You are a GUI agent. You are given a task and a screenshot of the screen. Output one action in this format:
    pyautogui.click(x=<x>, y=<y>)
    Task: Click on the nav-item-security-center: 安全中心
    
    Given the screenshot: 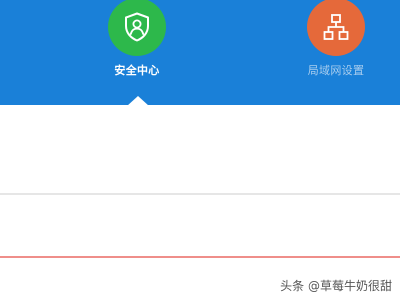 What is the action you would take?
    pyautogui.click(x=137, y=52)
    